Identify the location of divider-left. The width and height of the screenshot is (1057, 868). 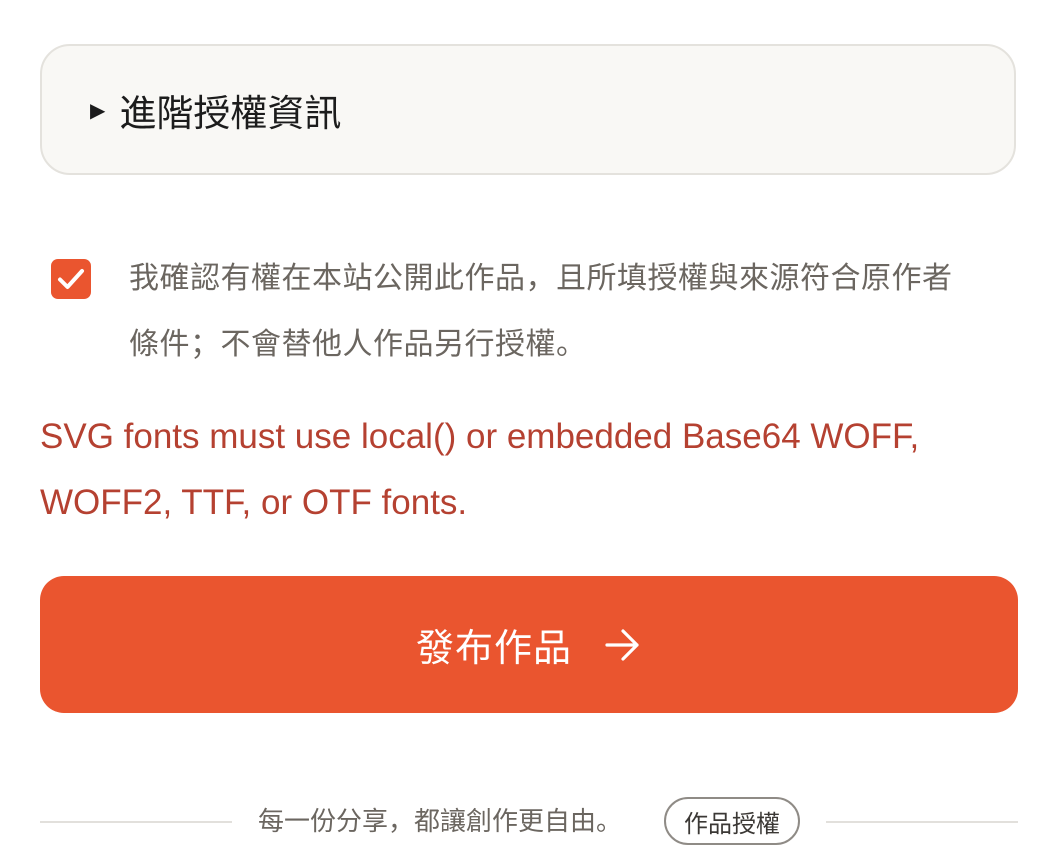
(136, 822).